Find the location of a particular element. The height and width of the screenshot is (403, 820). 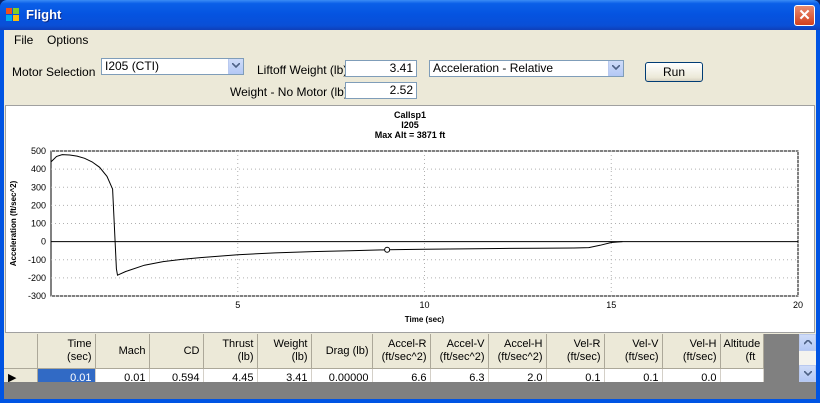

liftoff-weight-label: Liftoff Weight (lb) is located at coordinates (302, 70).